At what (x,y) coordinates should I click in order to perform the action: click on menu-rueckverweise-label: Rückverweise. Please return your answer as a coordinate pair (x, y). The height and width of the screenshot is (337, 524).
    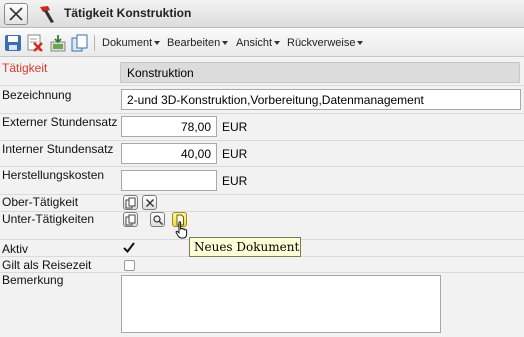
    Looking at the image, I should click on (321, 43).